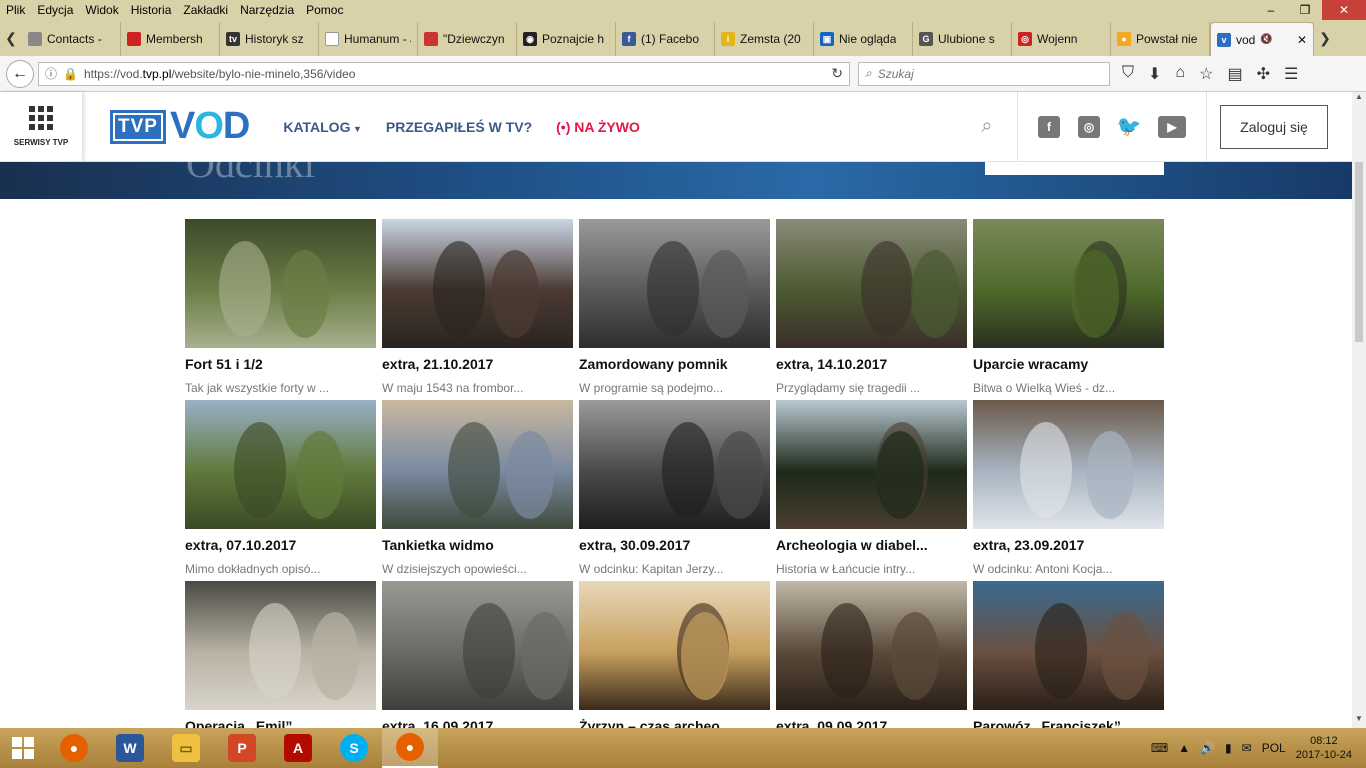  I want to click on close-tab-icon: ✕, so click(1302, 40).